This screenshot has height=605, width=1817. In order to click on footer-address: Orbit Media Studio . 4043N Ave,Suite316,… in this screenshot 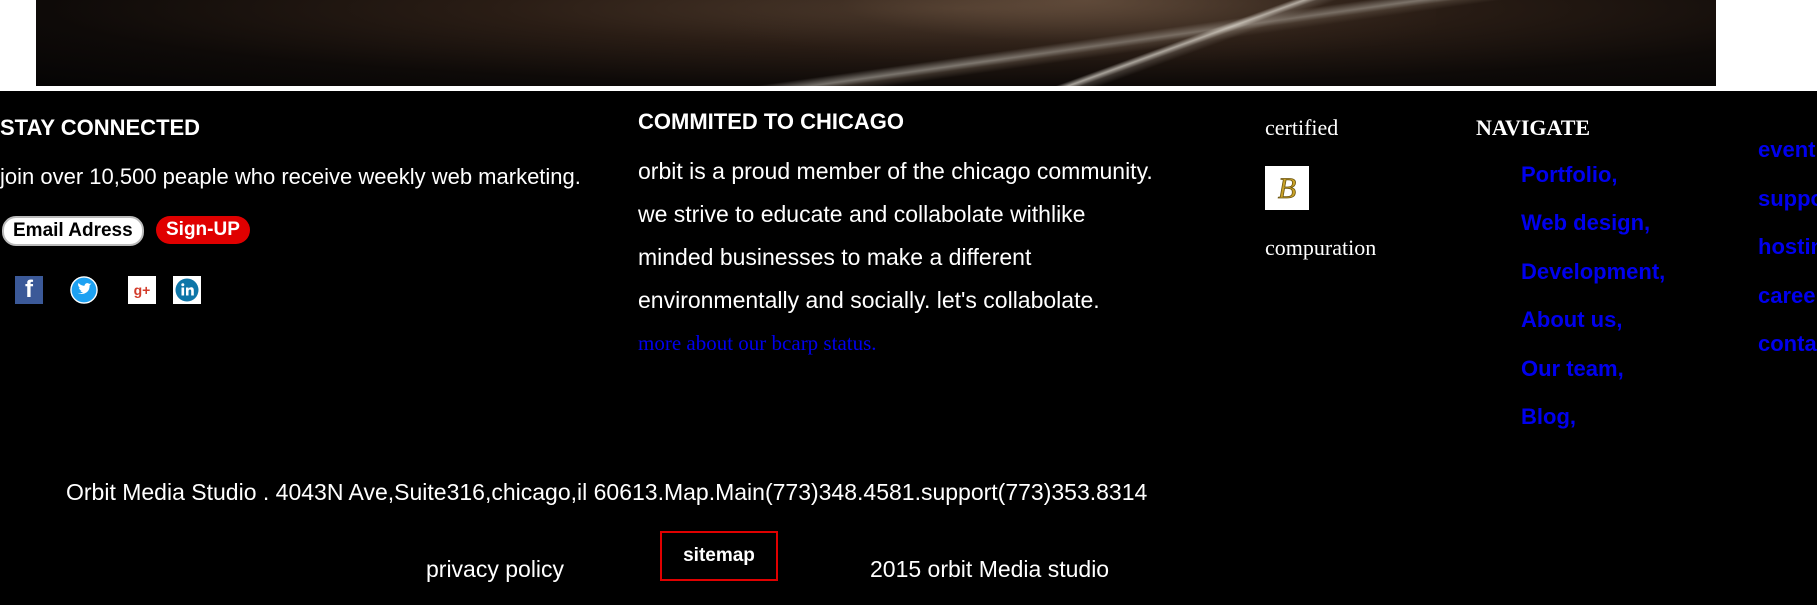, I will do `click(607, 492)`.